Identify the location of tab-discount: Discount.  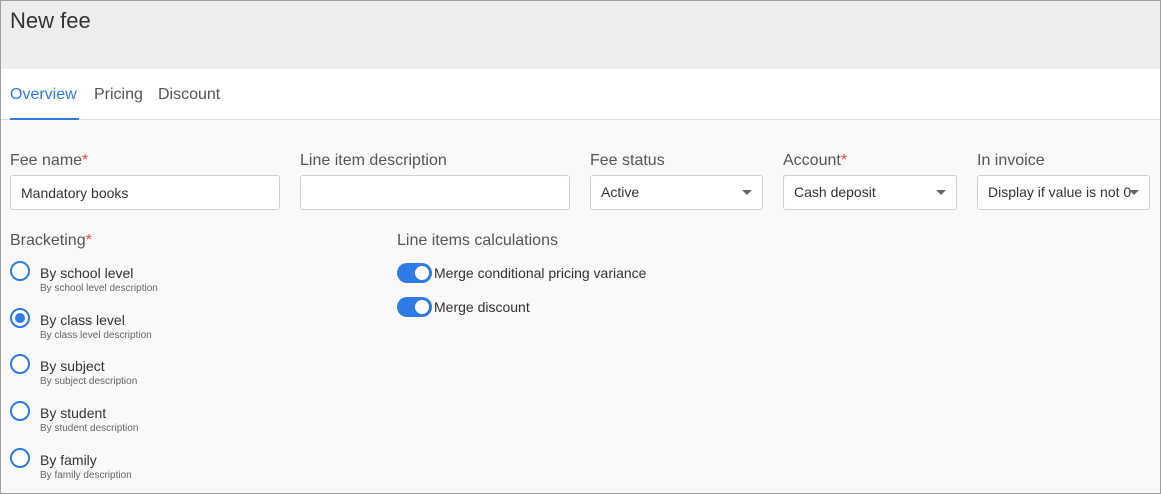
(189, 94).